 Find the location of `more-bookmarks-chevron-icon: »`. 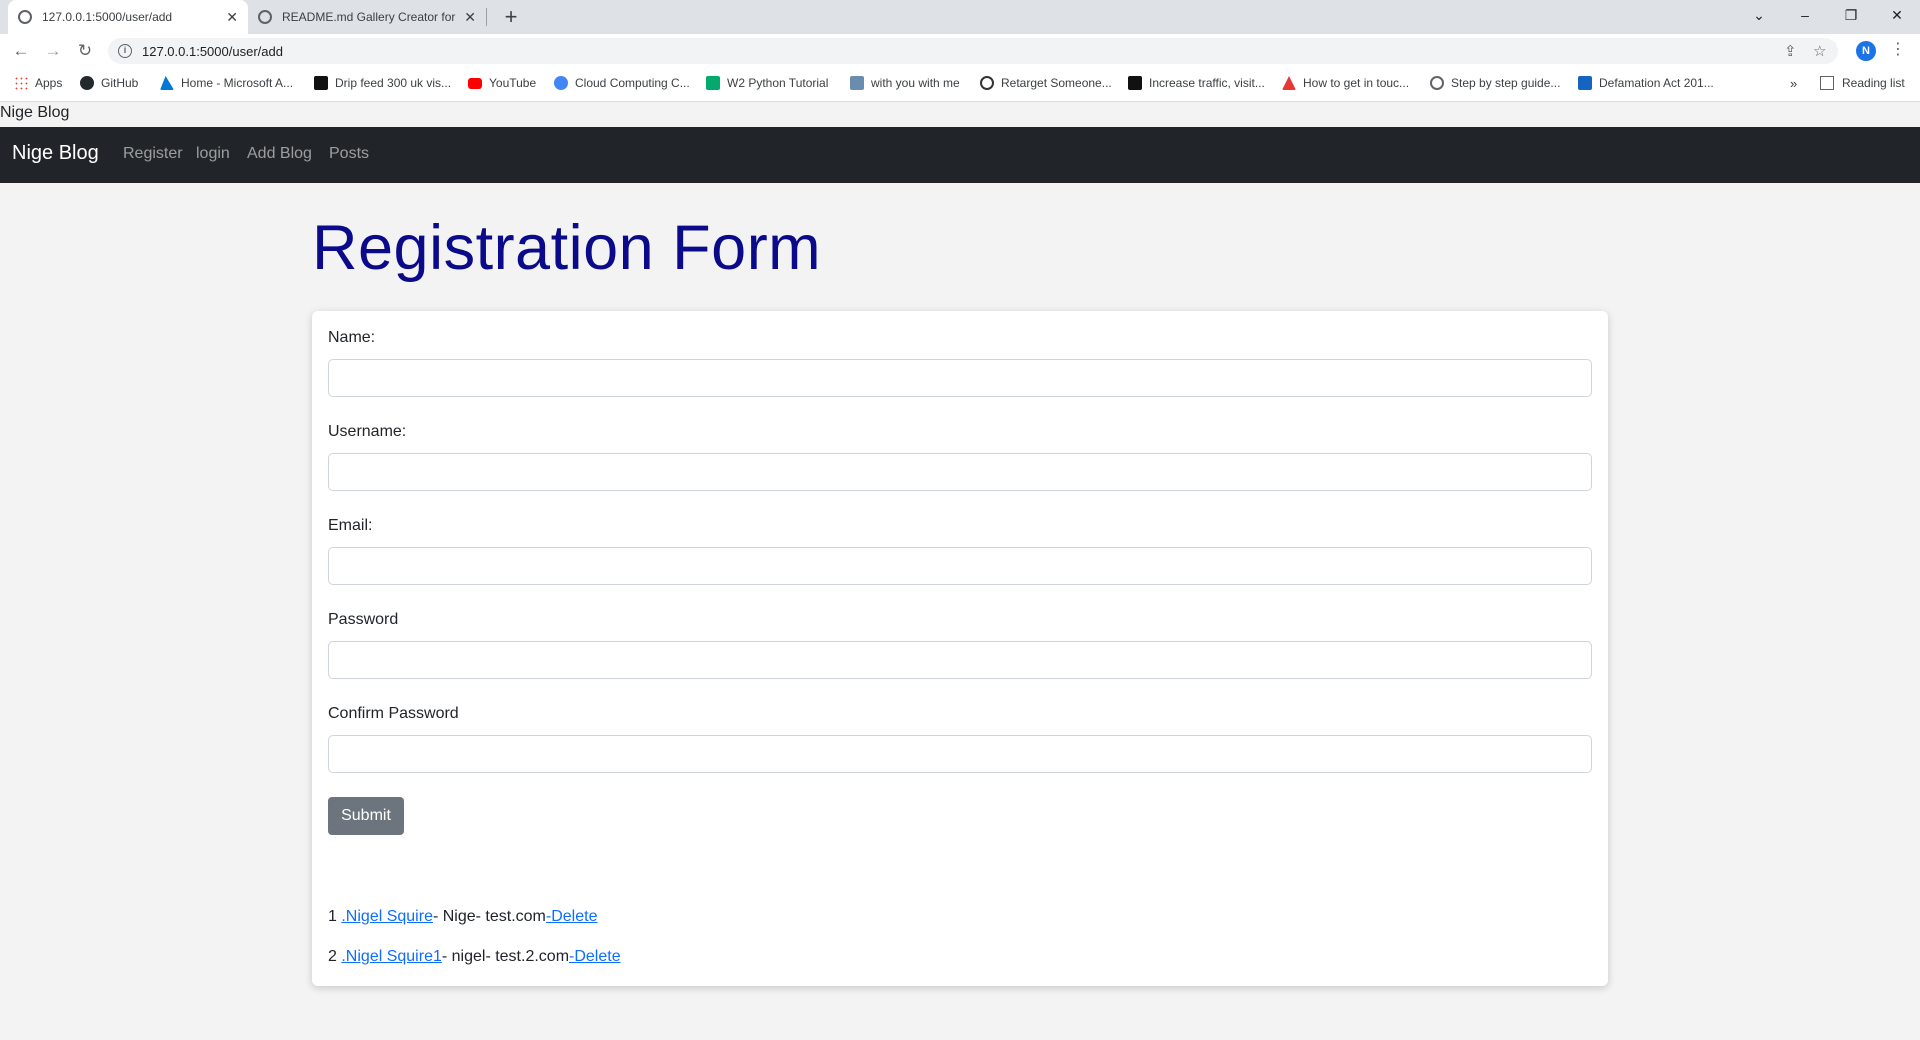

more-bookmarks-chevron-icon: » is located at coordinates (1793, 83).